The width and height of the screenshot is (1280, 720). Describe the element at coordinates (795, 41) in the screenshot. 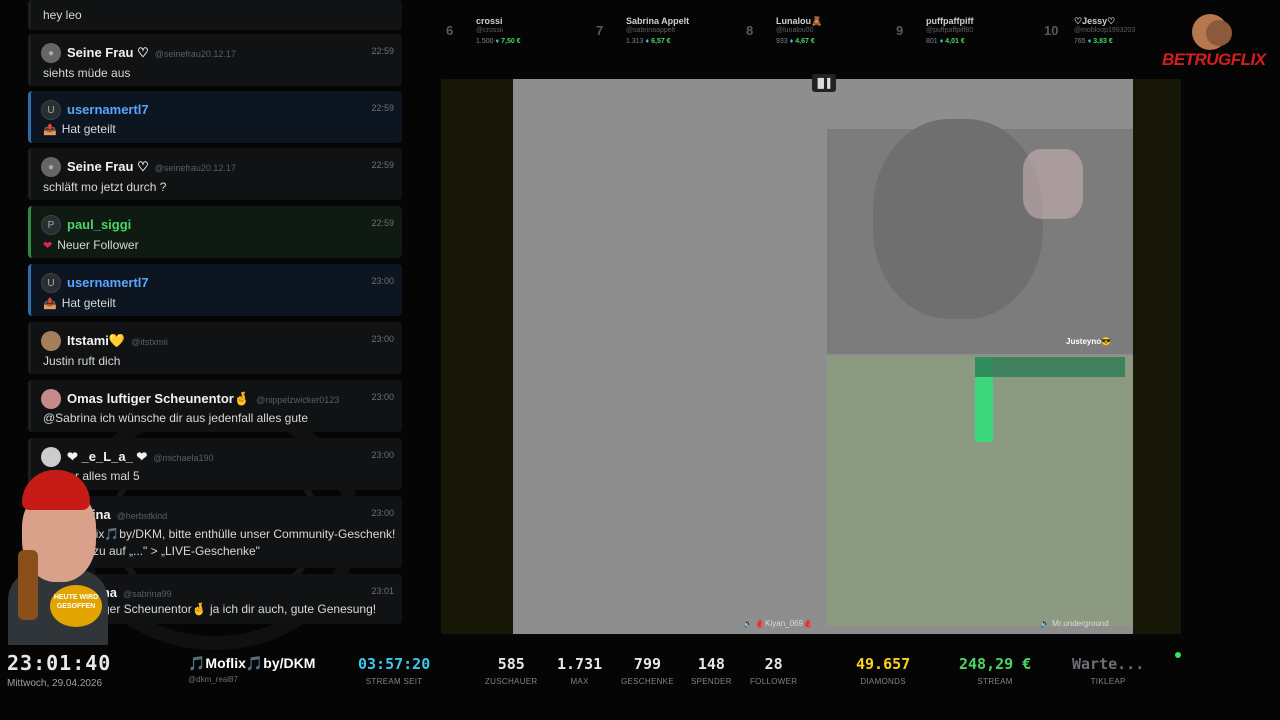

I see `gifter-stats: 933 ♦ 4,67 €` at that location.